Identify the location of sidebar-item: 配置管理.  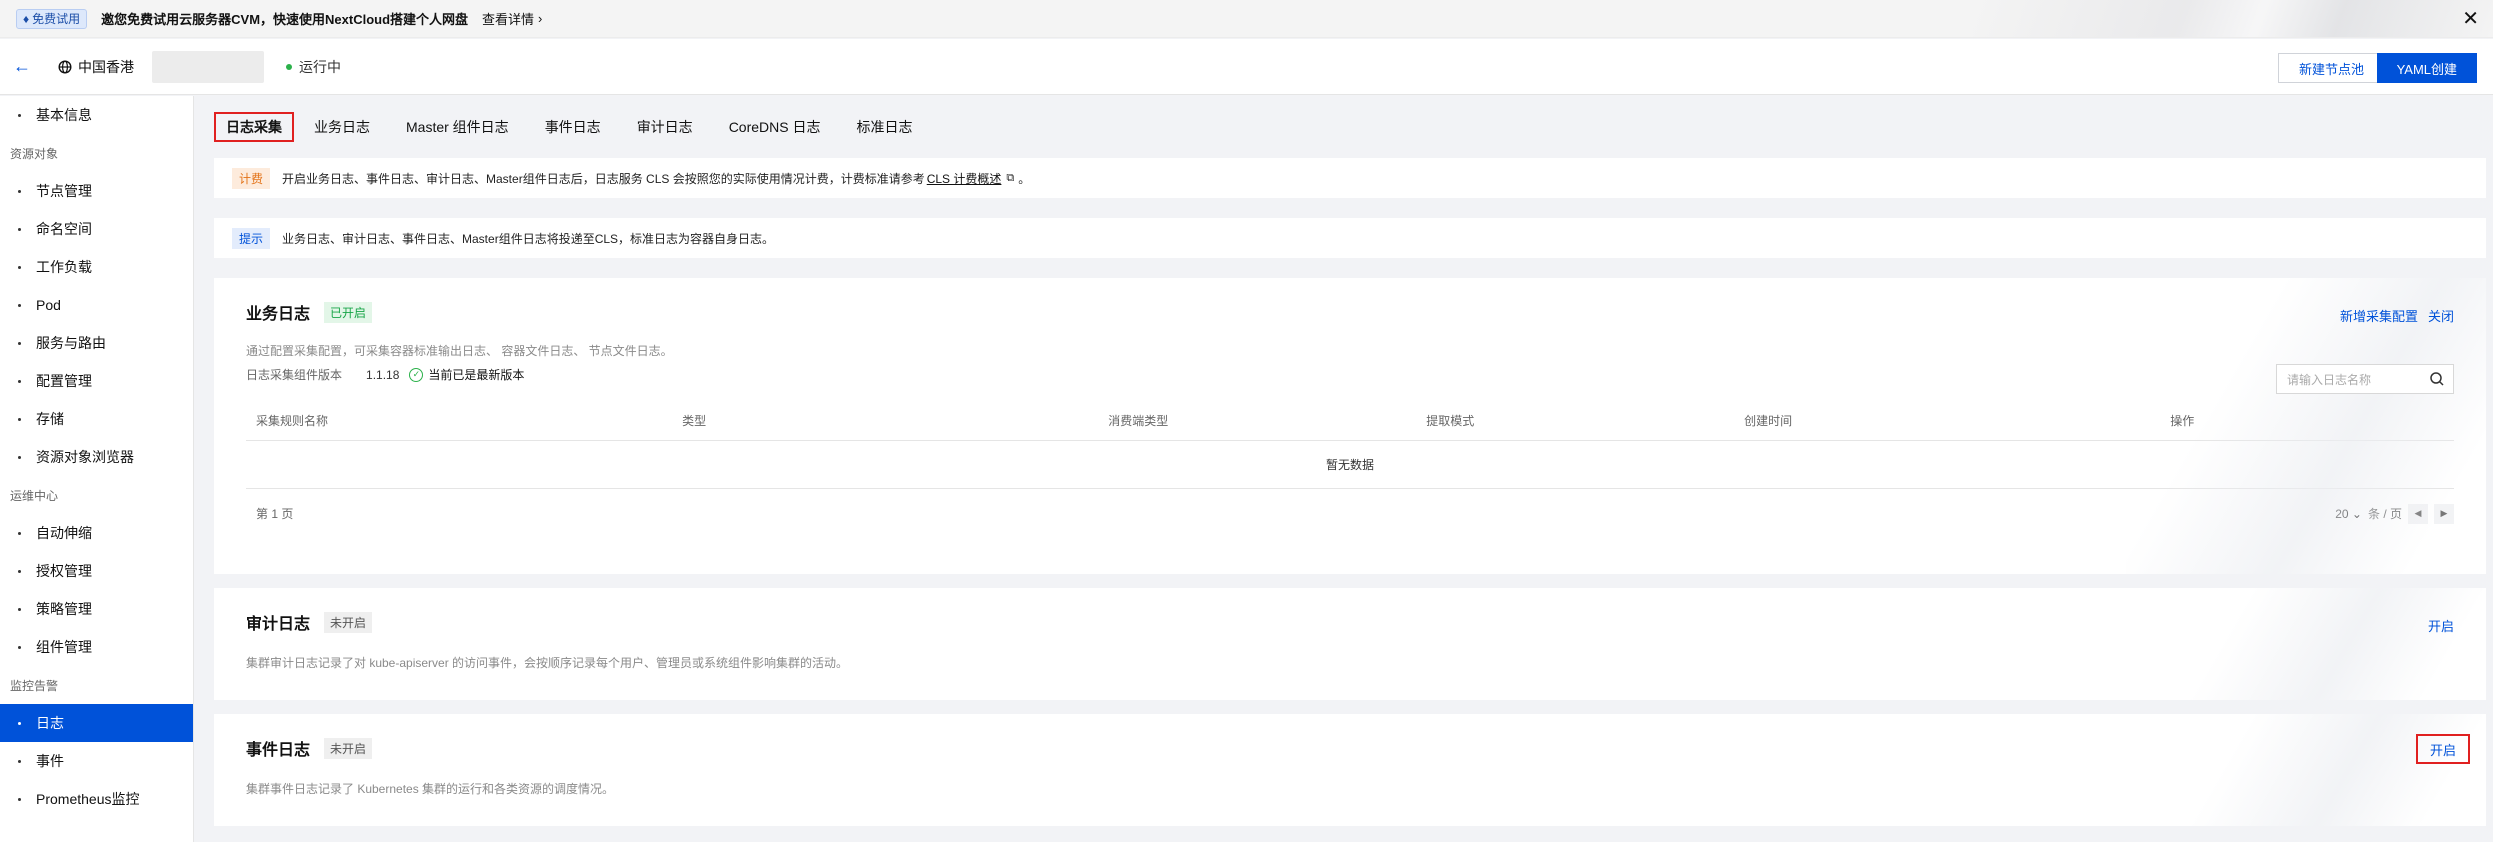
(96, 381).